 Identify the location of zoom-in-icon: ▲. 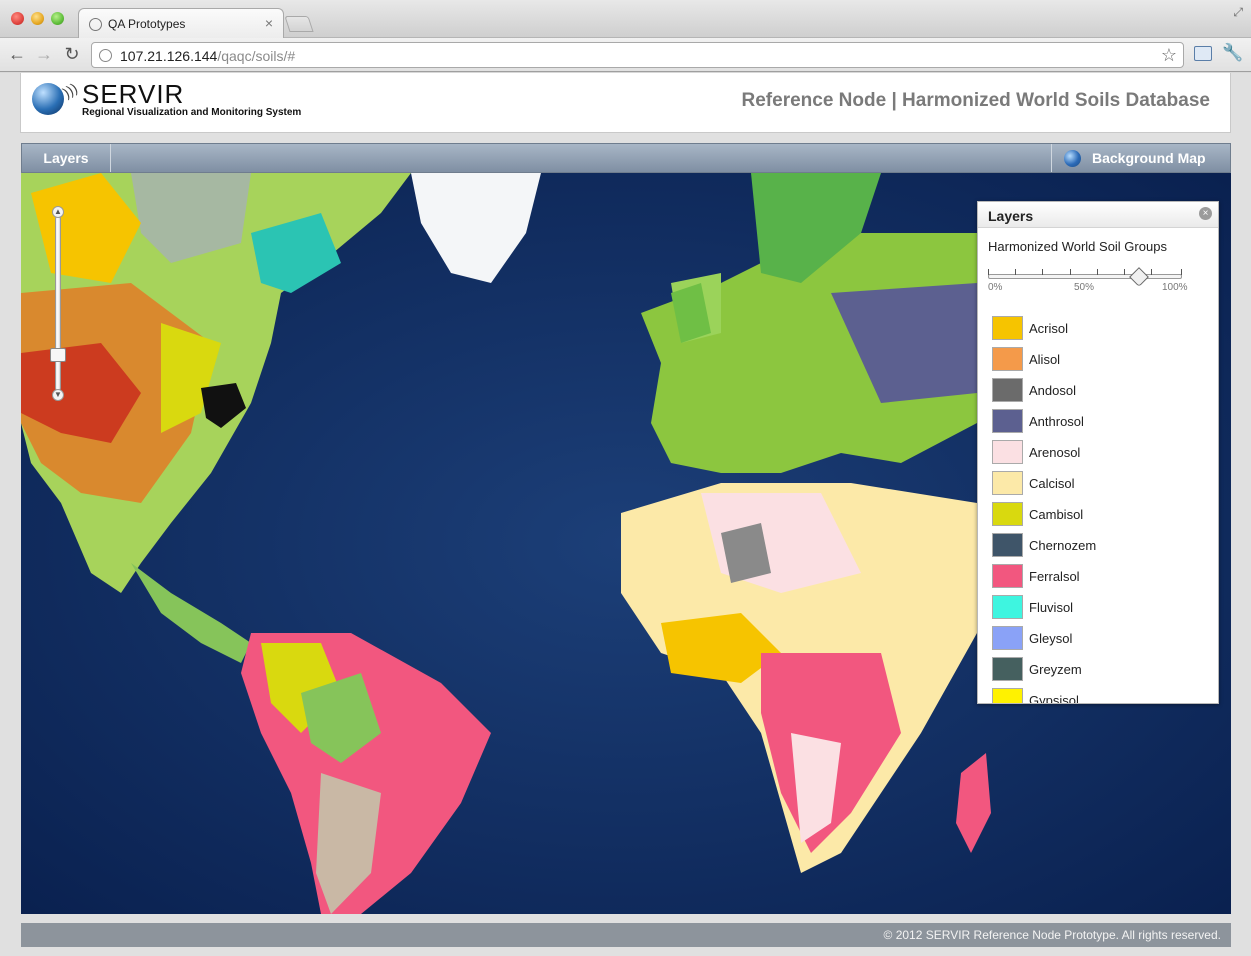
(58, 212).